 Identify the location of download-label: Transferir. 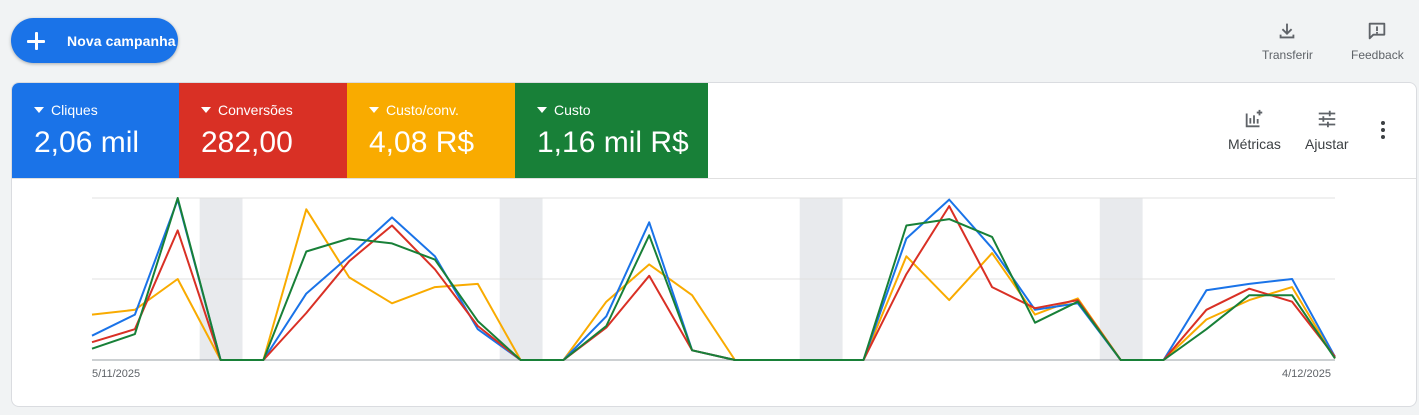
(1287, 55).